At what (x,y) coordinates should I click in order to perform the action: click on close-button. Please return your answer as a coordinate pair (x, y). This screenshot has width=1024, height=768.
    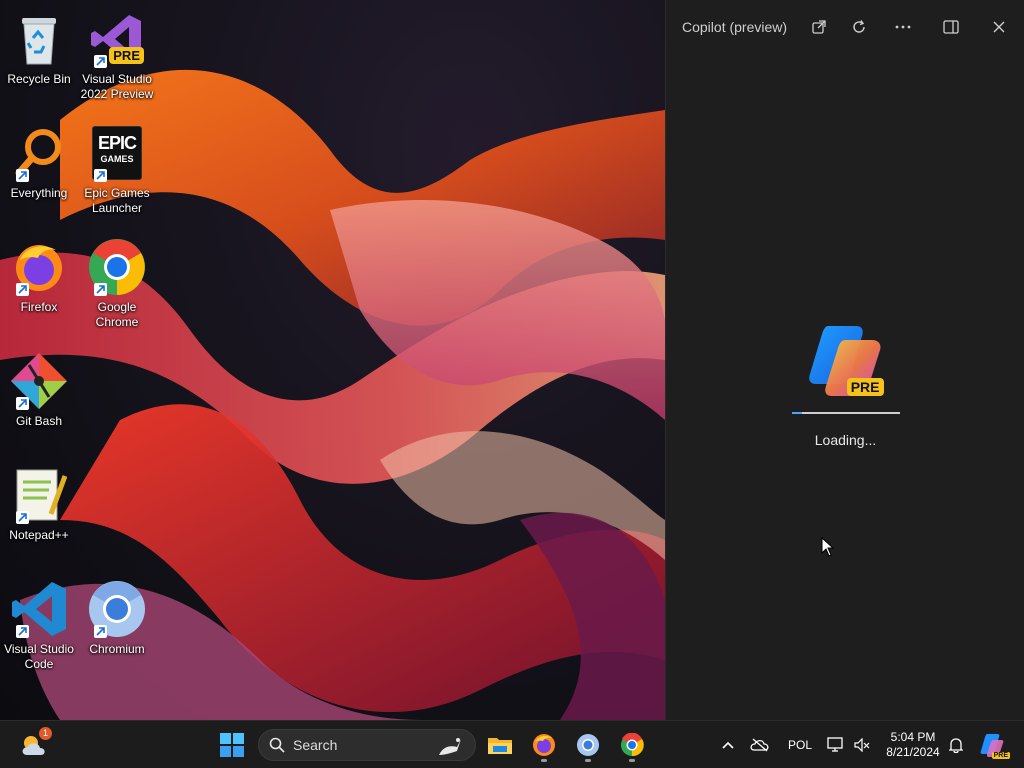
    Looking at the image, I should click on (999, 27).